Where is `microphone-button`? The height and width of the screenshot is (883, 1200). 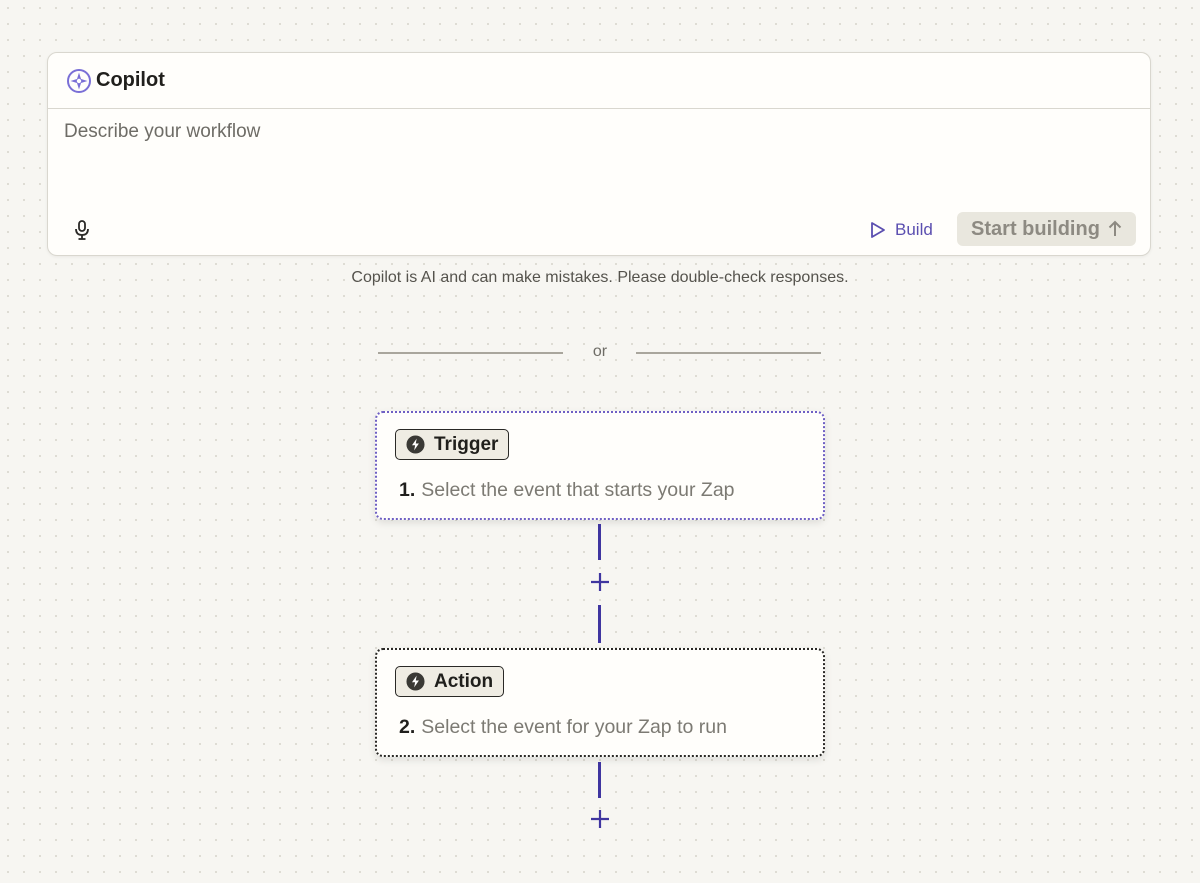
microphone-button is located at coordinates (82, 230).